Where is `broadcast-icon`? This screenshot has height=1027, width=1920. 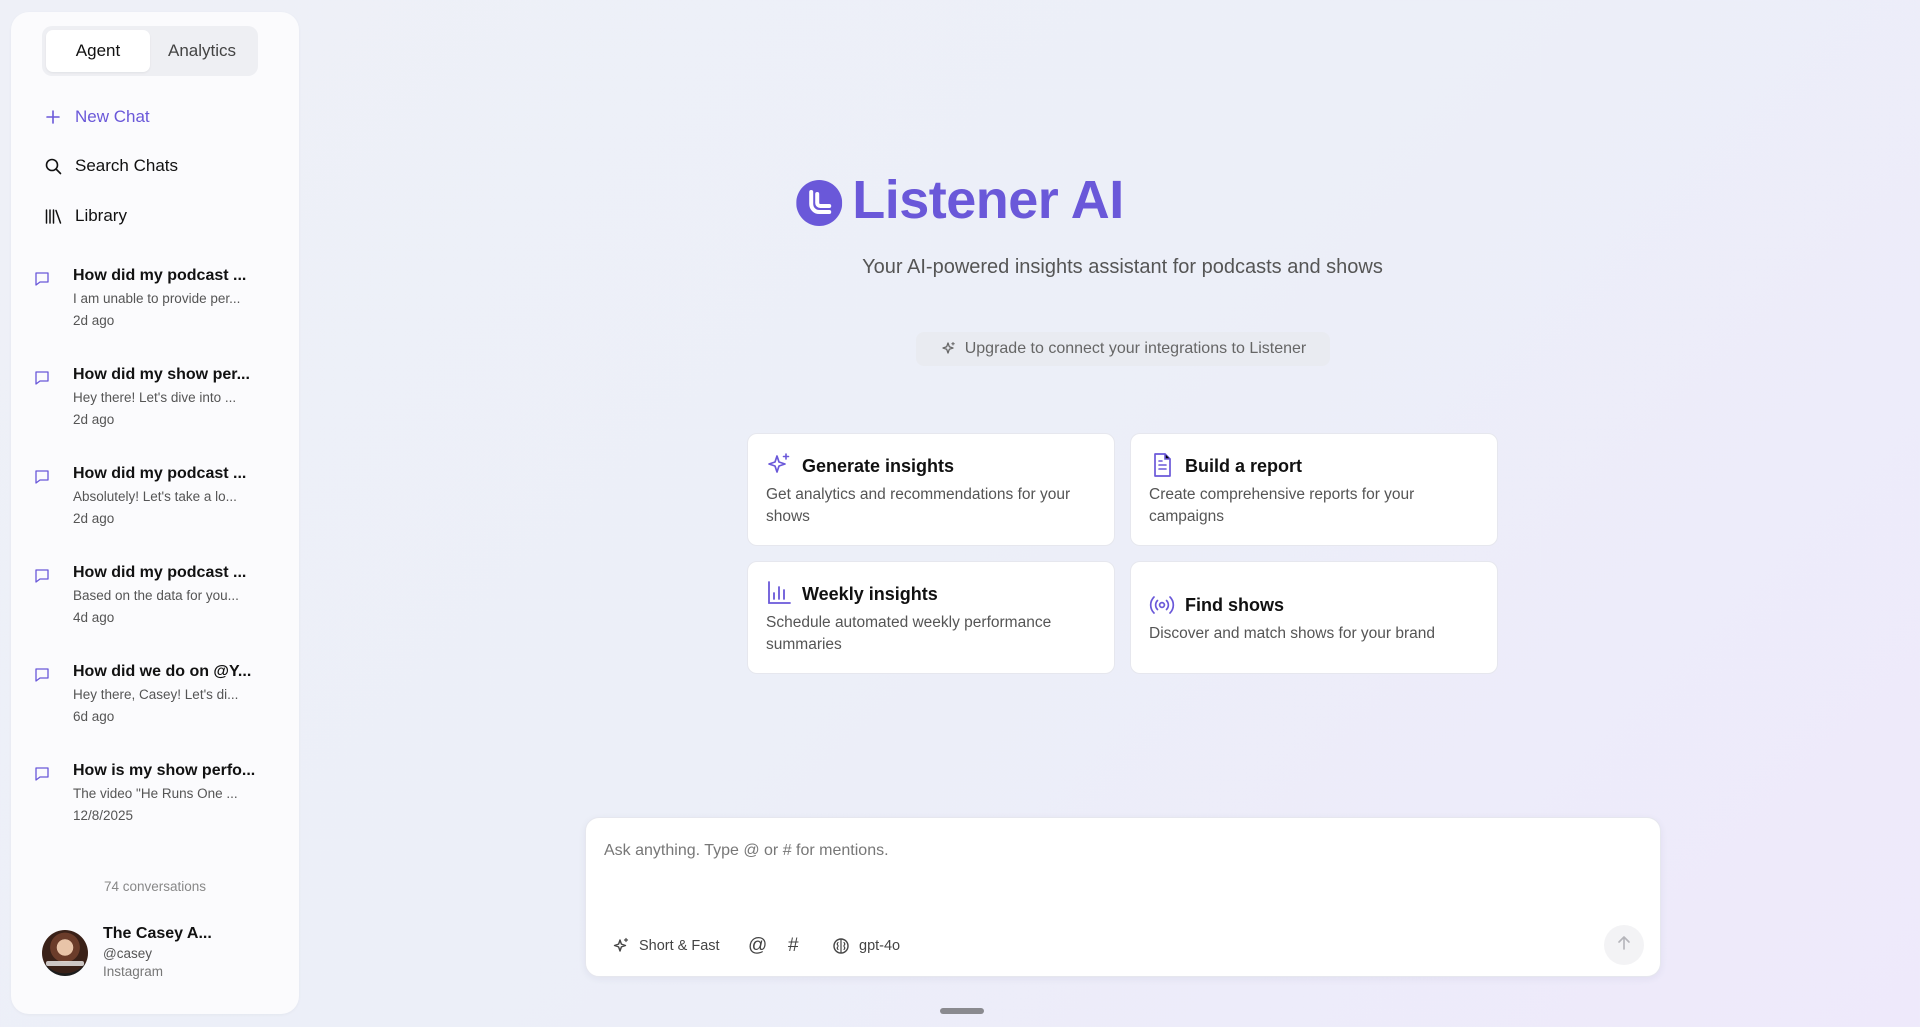 broadcast-icon is located at coordinates (1162, 605).